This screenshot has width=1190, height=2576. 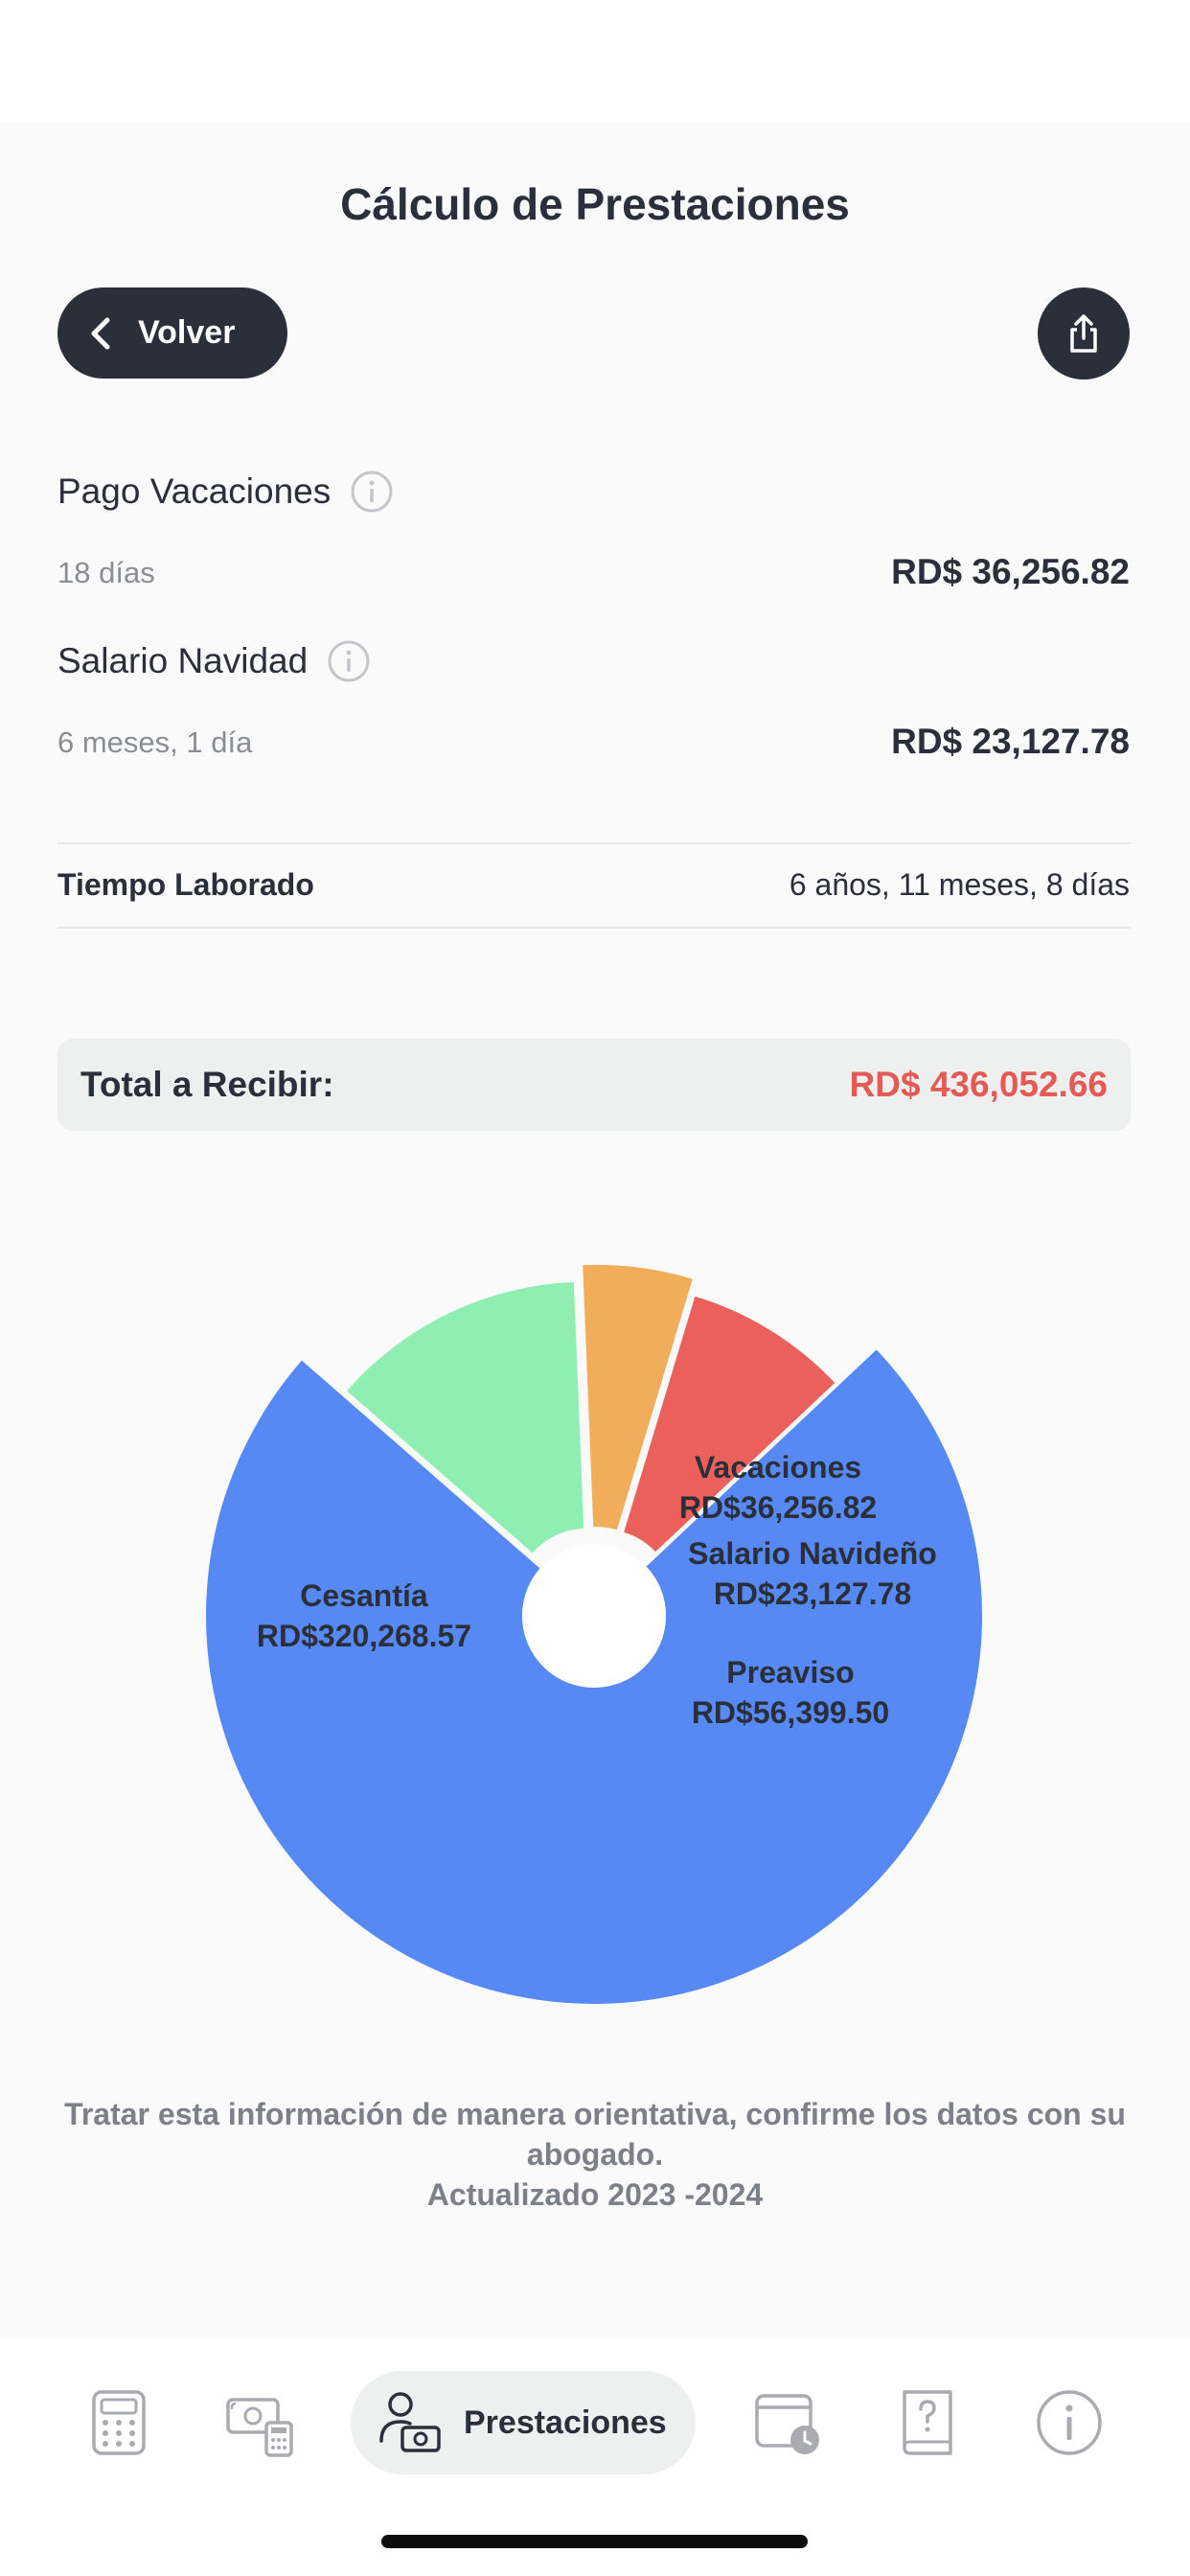 What do you see at coordinates (595, 2194) in the screenshot?
I see `updated-text: Actualizado 2023 -2024` at bounding box center [595, 2194].